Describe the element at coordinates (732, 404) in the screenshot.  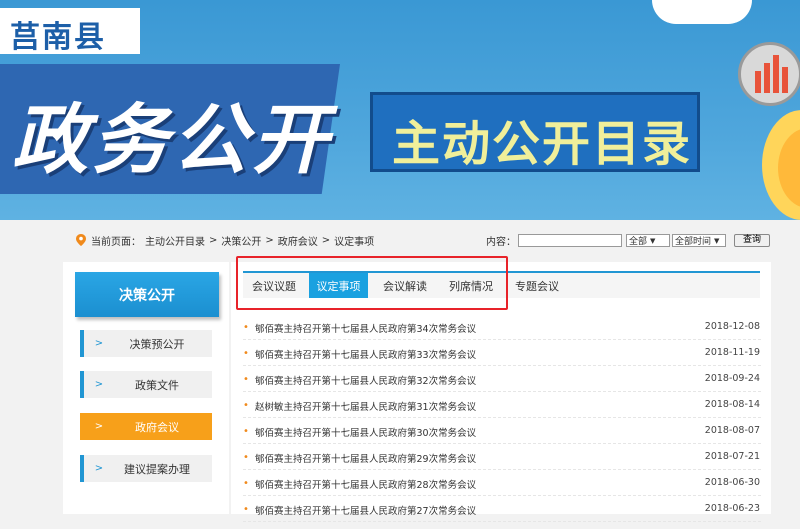
I see `list-item-date: 2018-08-14` at that location.